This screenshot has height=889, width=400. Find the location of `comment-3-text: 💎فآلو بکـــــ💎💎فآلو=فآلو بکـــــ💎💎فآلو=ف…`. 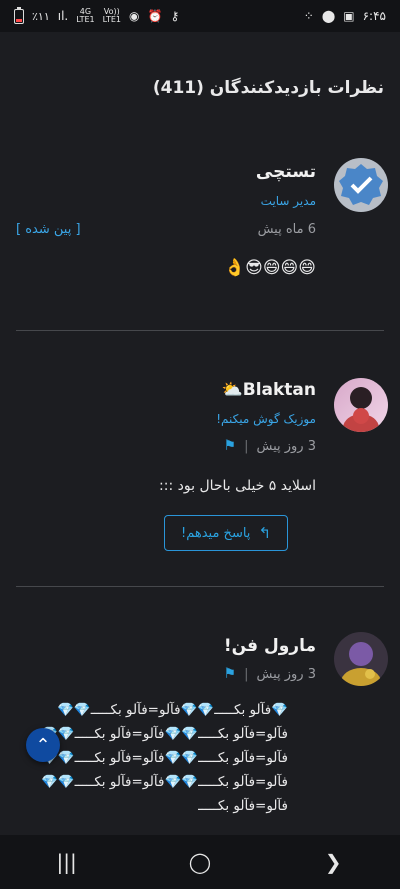

comment-3-text: 💎فآلو بکـــــ💎💎فآلو=فآلو بکـــــ💎💎فآلو=ف… is located at coordinates (164, 758).